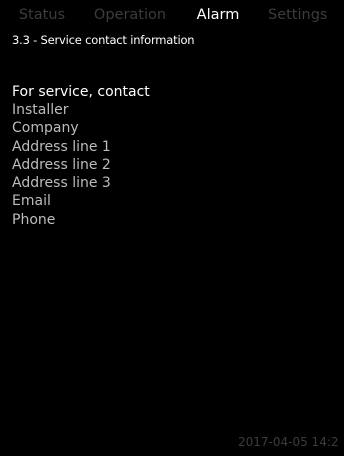 The height and width of the screenshot is (456, 344). I want to click on service-contact-heading: For service, contact, so click(81, 92).